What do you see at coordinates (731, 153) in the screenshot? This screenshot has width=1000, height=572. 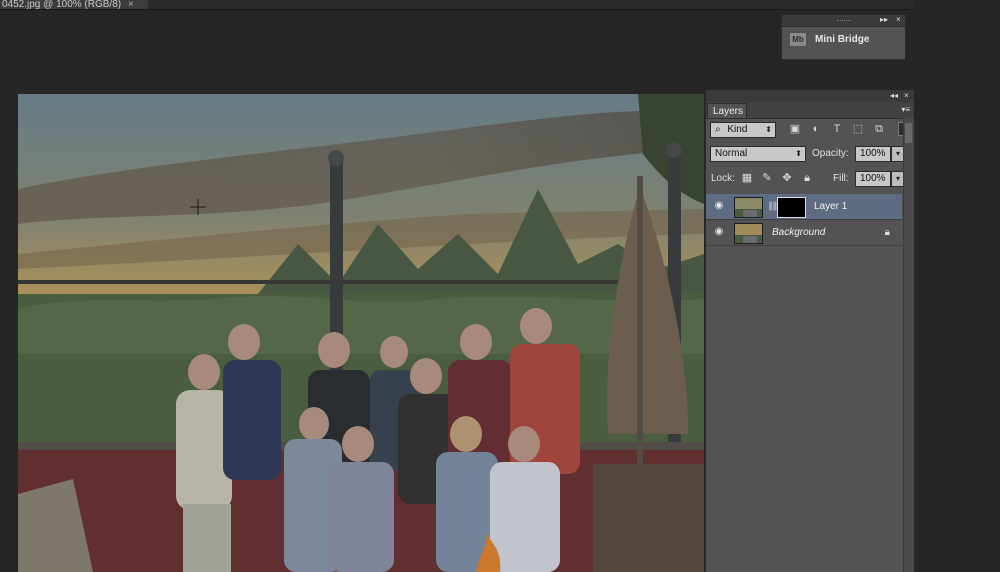 I see `blend-mode-value: Normal` at bounding box center [731, 153].